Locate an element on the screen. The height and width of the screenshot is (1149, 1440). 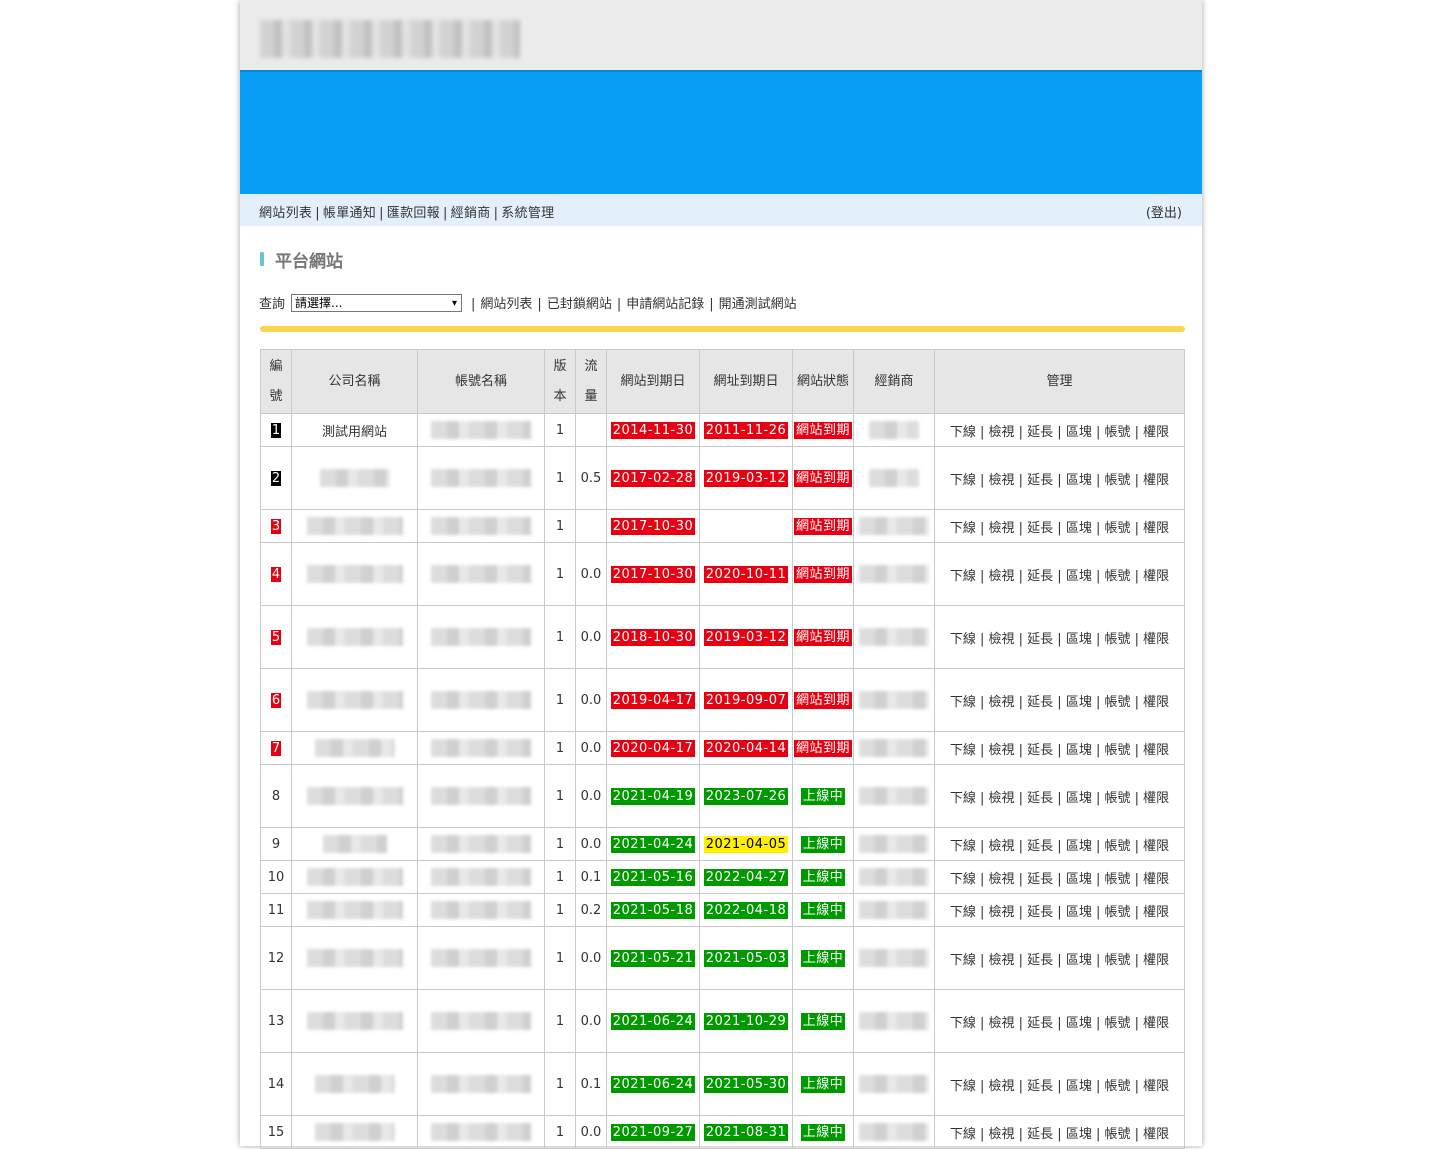
nav-item: 帳單通知 is located at coordinates (349, 213).